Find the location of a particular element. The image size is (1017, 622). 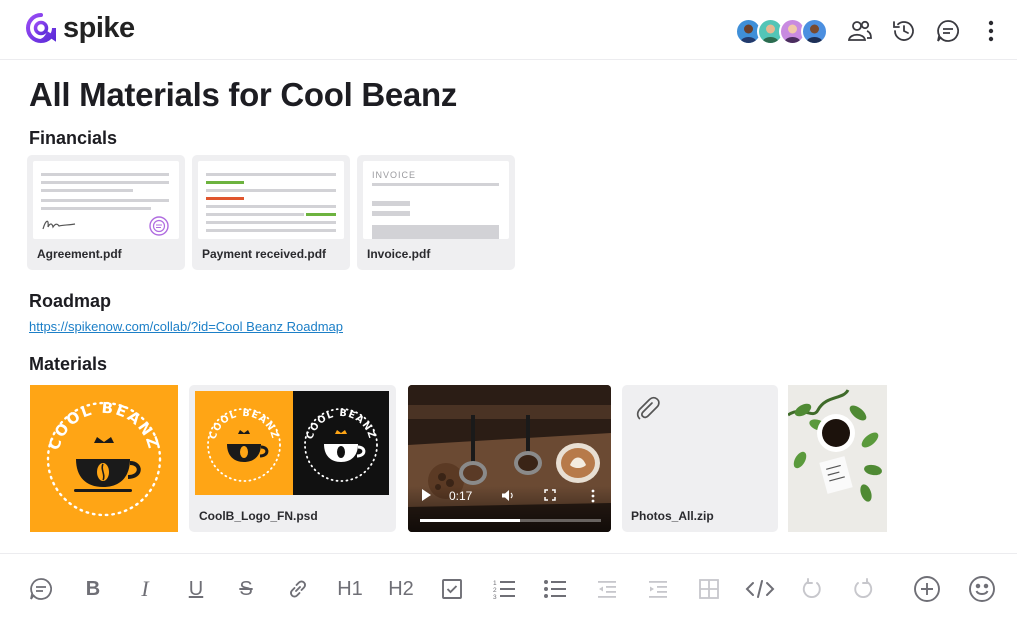

video-time: 0:17 is located at coordinates (461, 496).